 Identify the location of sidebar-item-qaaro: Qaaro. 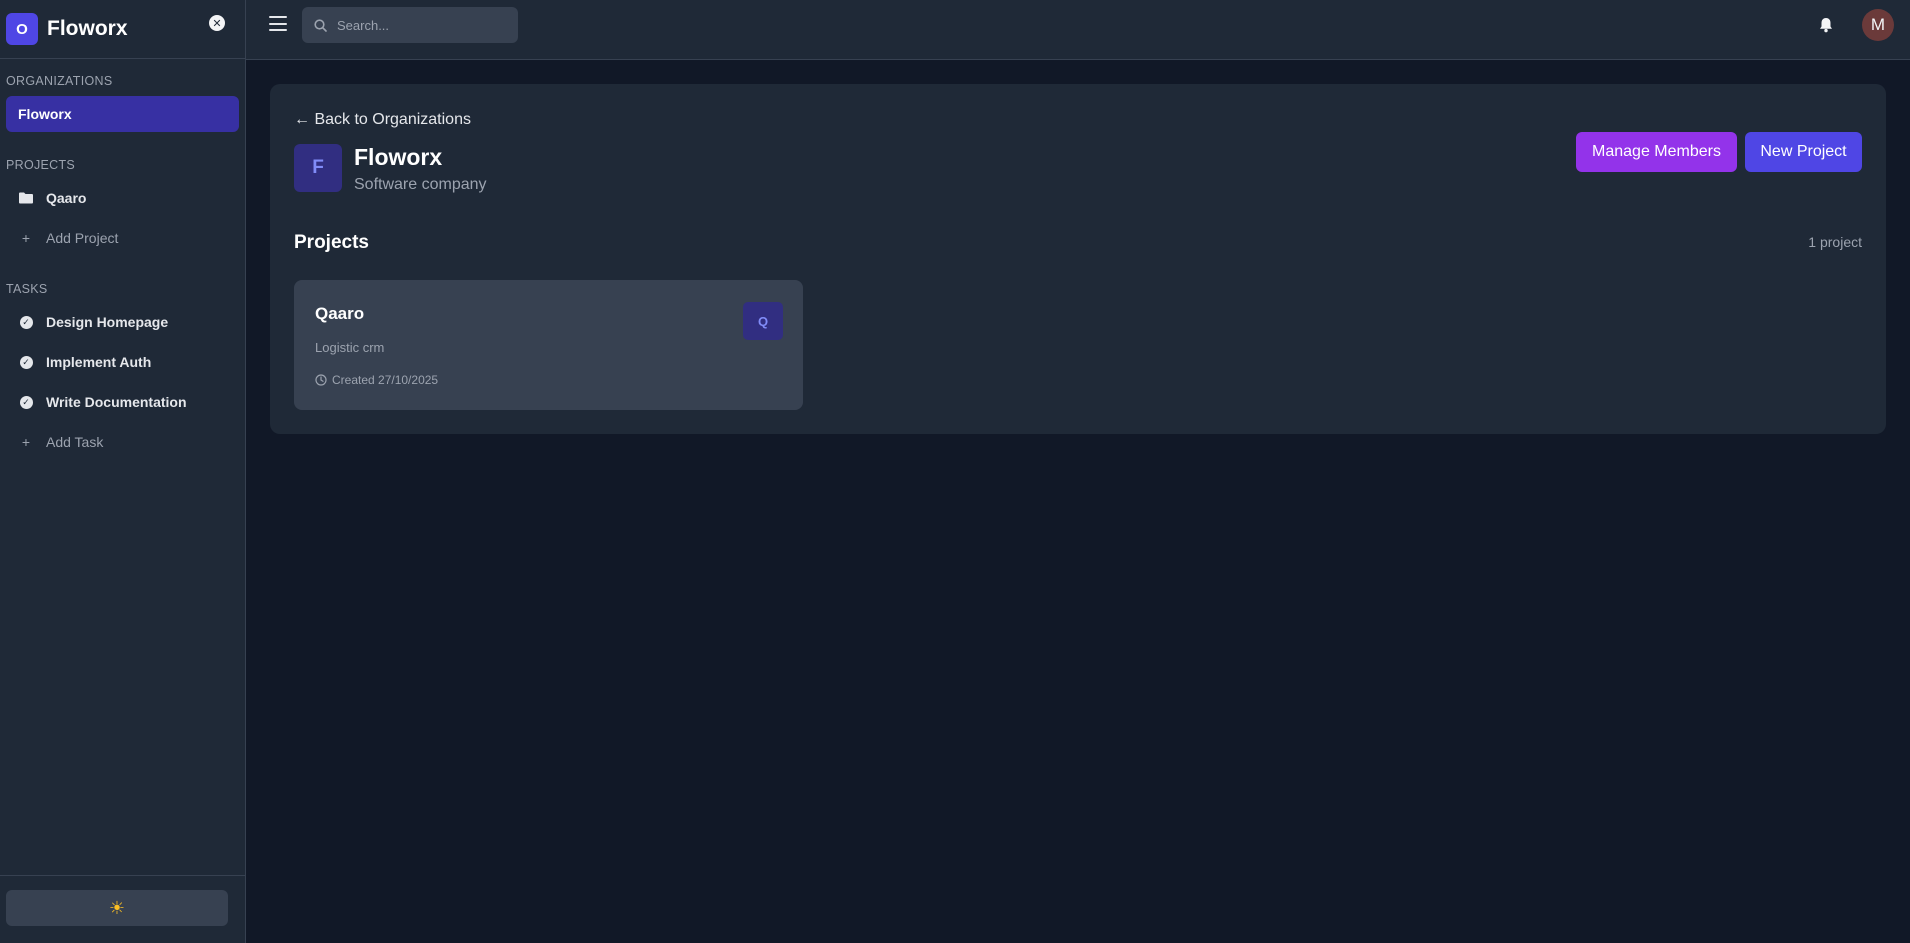
(122, 198).